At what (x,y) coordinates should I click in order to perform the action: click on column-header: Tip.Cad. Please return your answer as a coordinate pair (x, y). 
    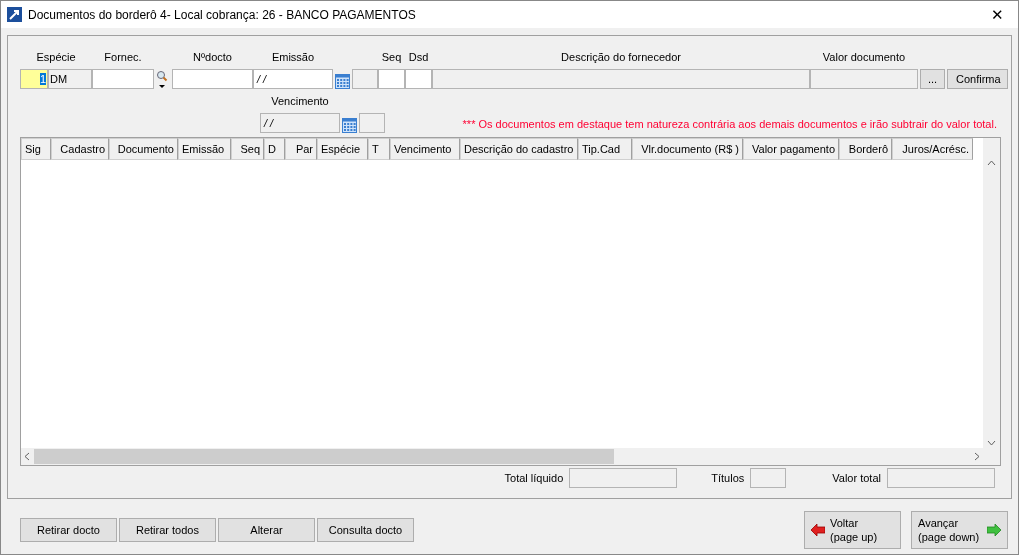
    Looking at the image, I should click on (605, 149).